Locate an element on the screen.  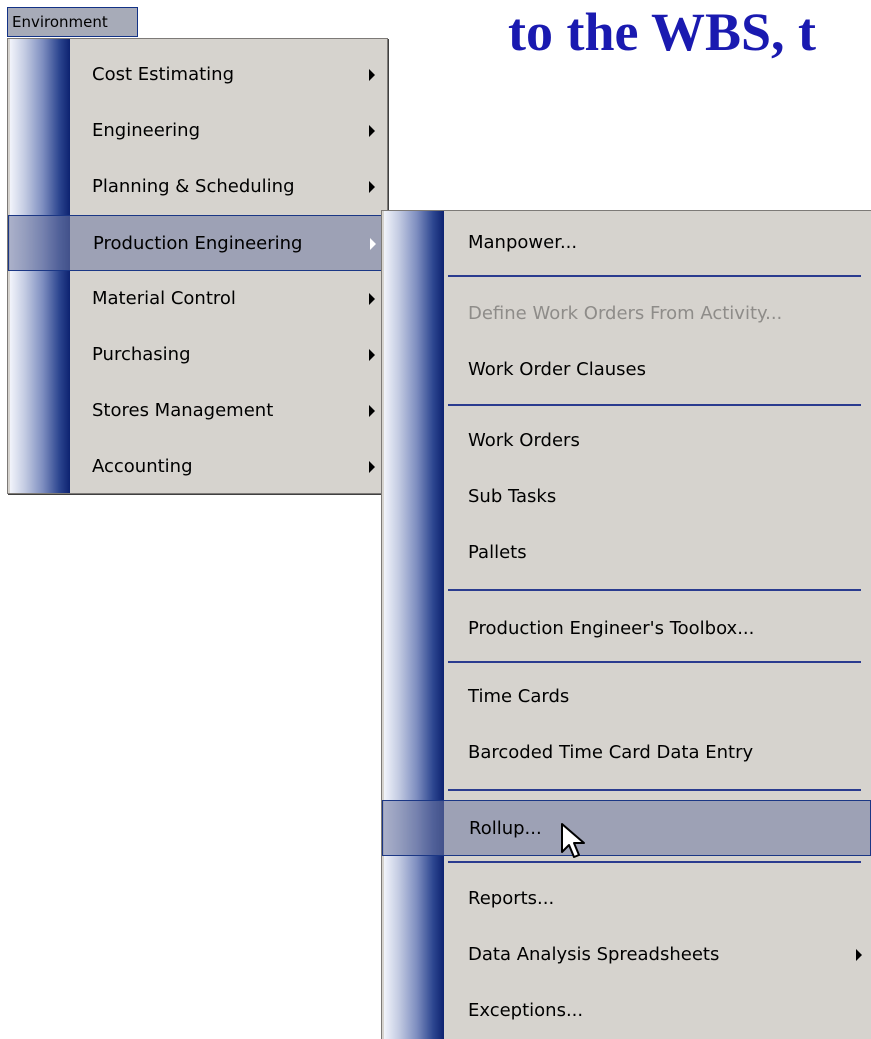
menu-item-label: Data Analysis Spreadsheets is located at coordinates (594, 954).